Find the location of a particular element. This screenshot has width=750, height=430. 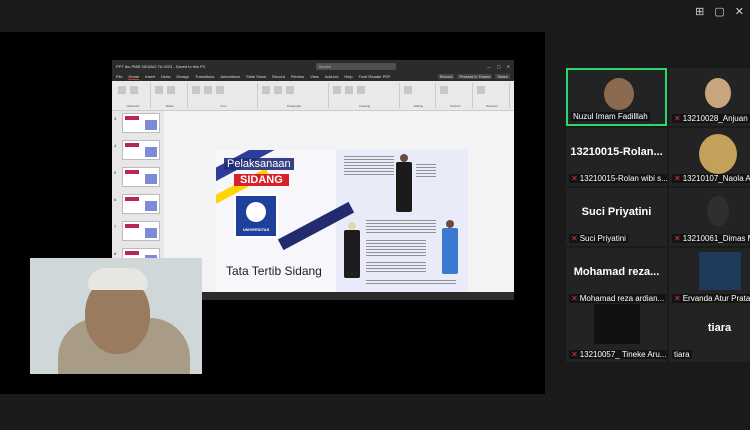

figure-man is located at coordinates (404, 187).